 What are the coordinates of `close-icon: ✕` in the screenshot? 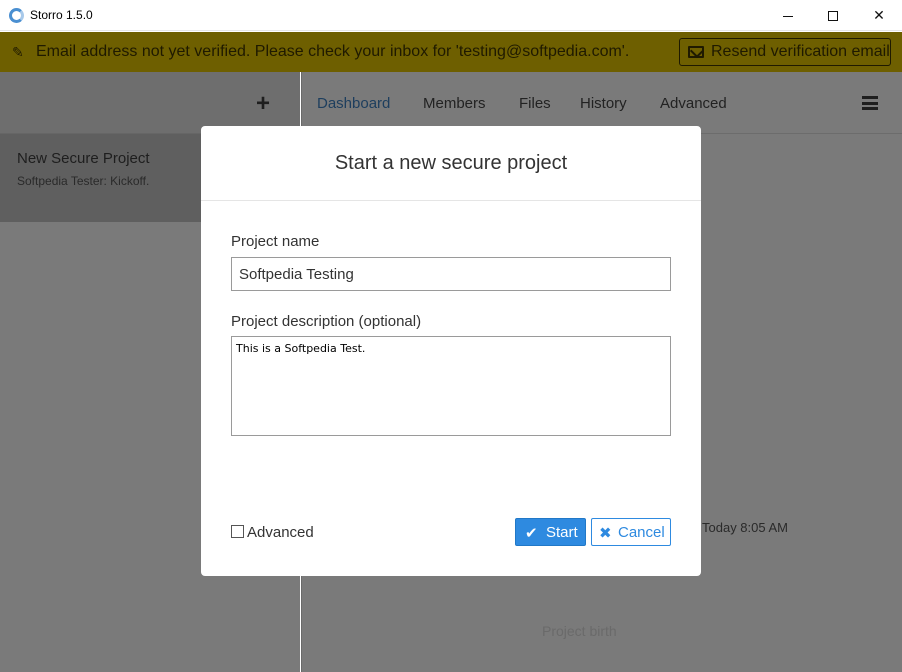 It's located at (879, 15).